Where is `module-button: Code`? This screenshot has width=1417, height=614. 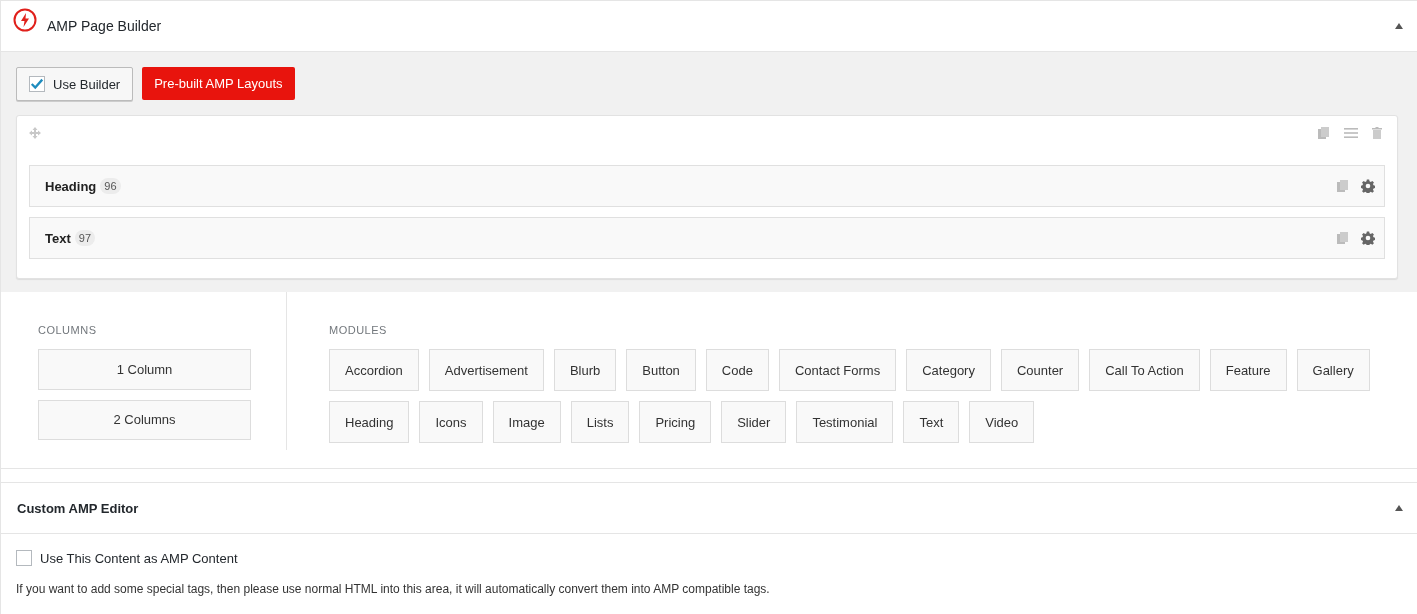
module-button: Code is located at coordinates (737, 370).